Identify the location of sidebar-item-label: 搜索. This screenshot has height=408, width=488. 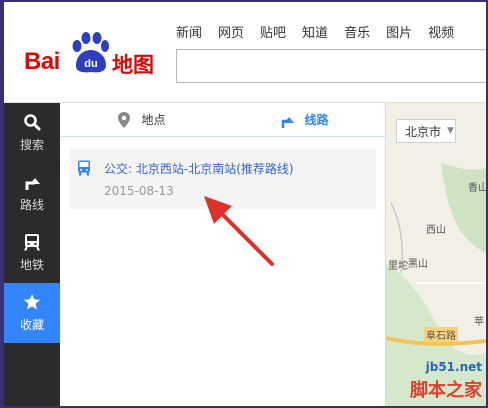
(31, 145).